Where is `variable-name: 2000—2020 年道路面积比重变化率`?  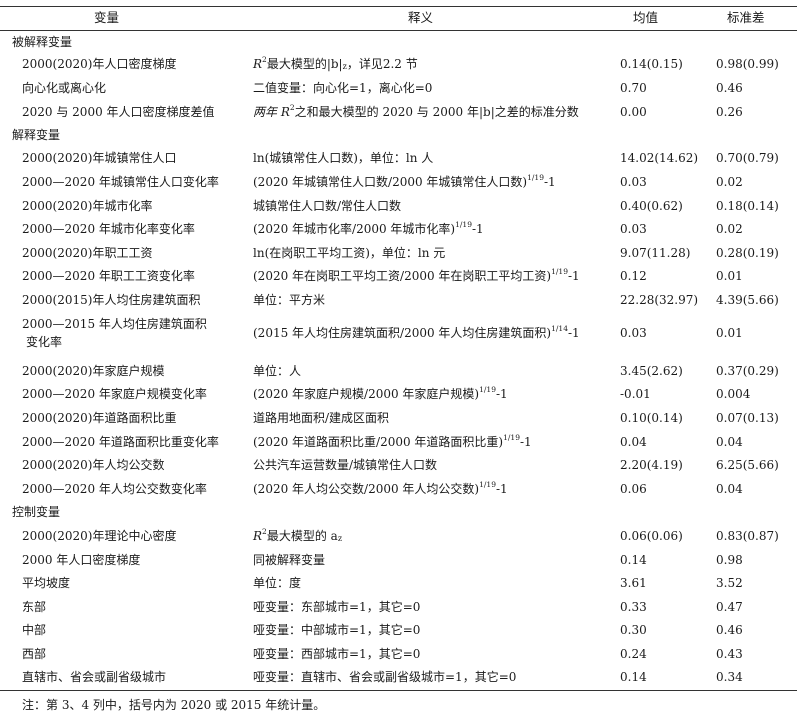 variable-name: 2000—2020 年道路面积比重变化率 is located at coordinates (120, 442).